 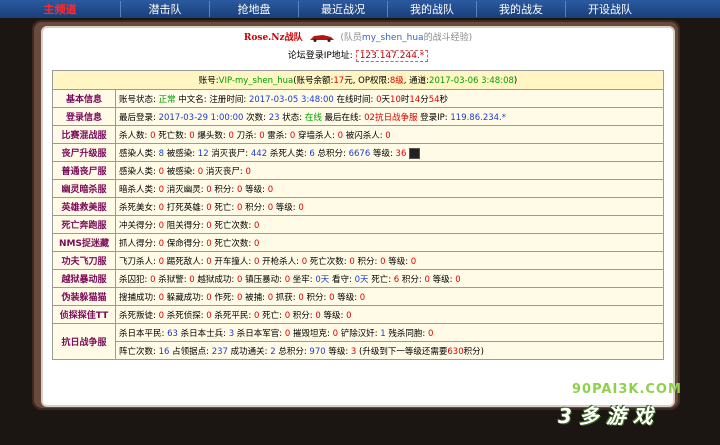 I want to click on stat-text: 抓获:, so click(x=286, y=297).